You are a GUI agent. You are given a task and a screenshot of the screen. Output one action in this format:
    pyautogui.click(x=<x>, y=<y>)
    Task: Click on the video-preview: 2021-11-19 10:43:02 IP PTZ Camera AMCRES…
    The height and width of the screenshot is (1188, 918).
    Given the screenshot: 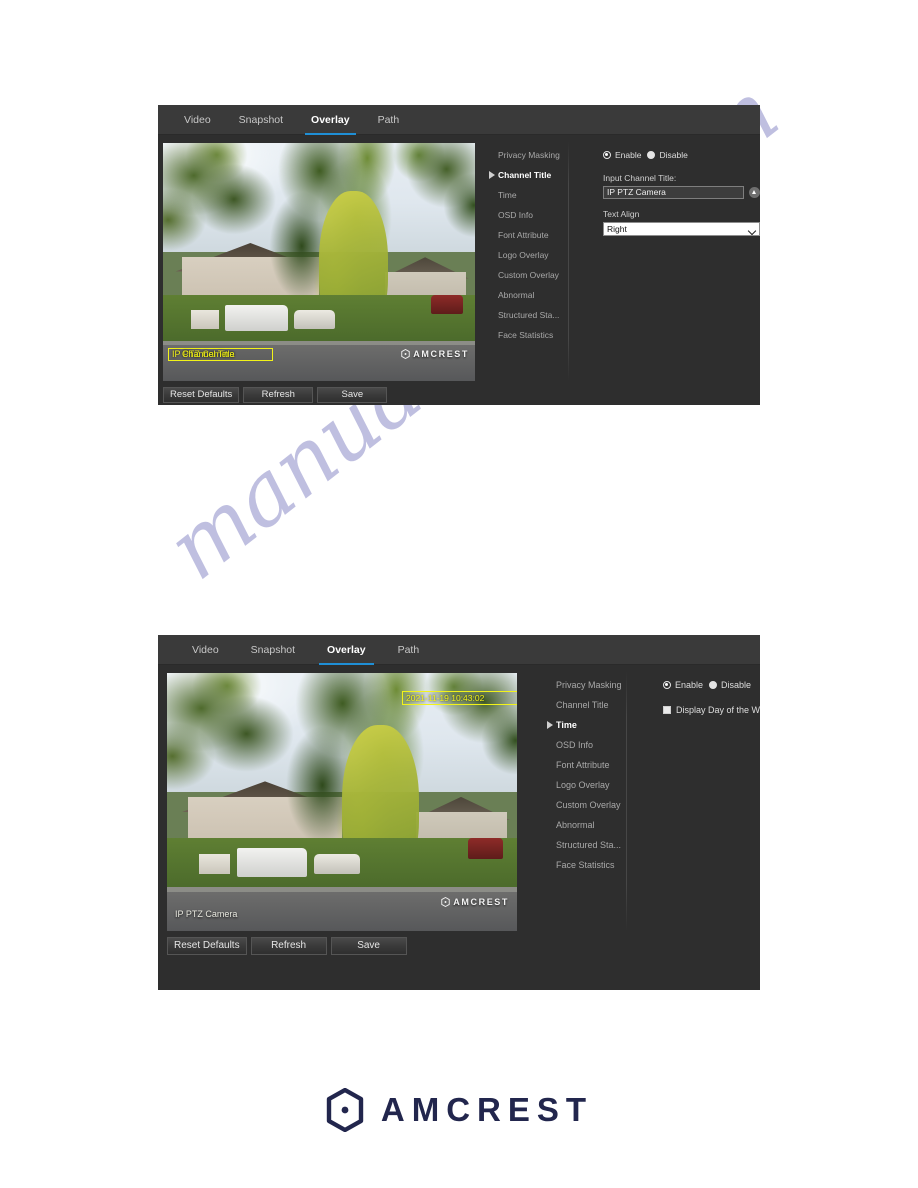 What is the action you would take?
    pyautogui.click(x=342, y=802)
    